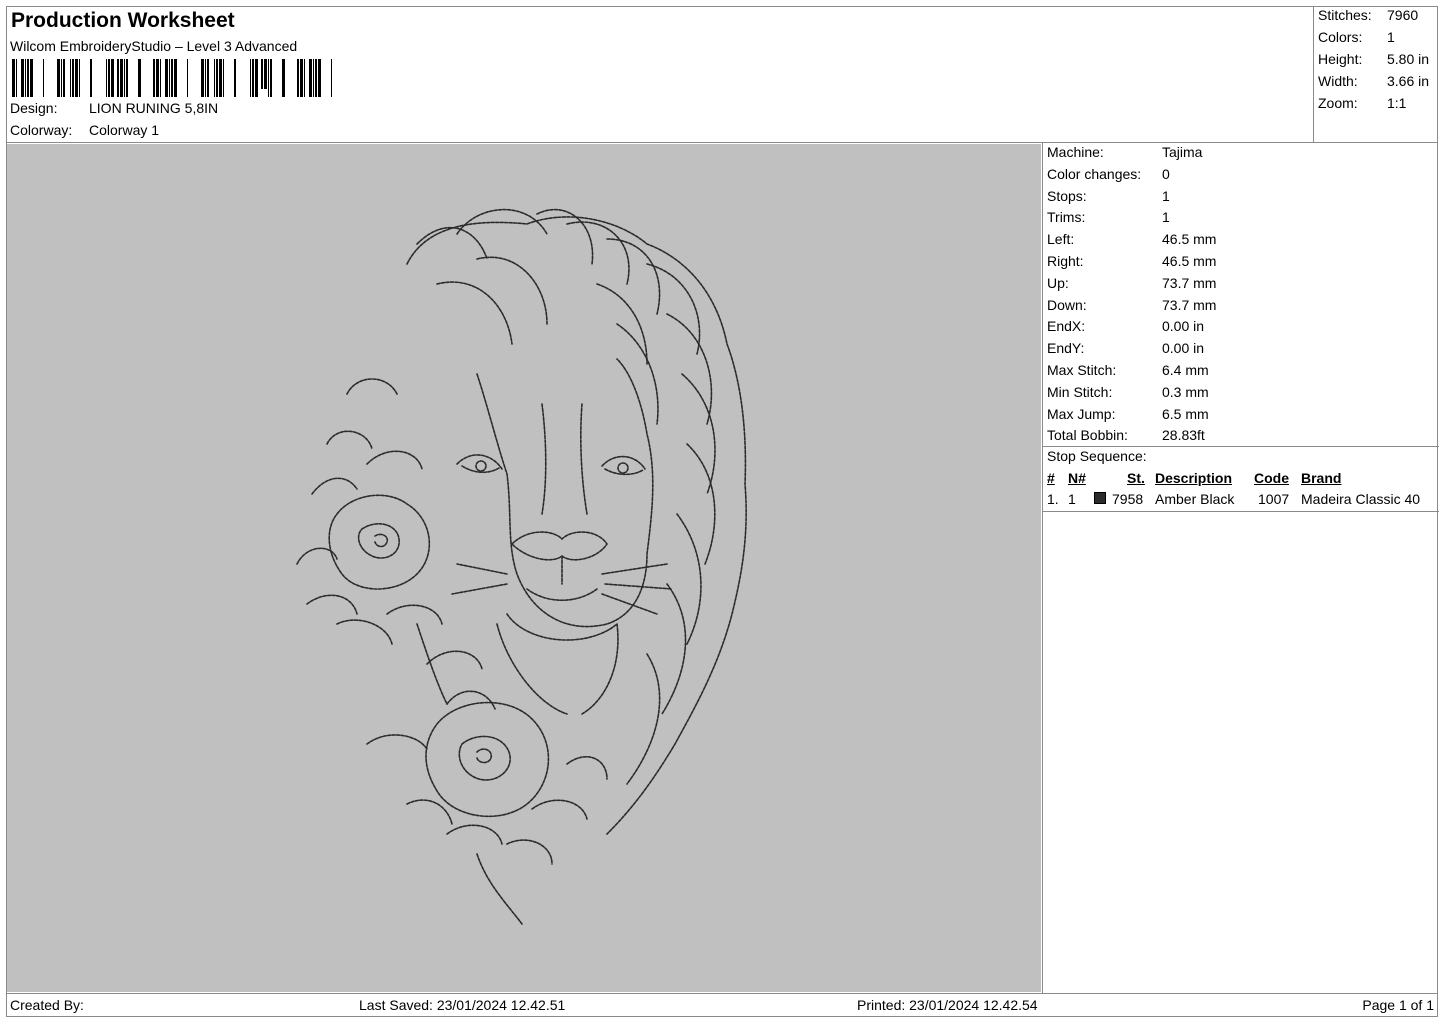 The height and width of the screenshot is (1021, 1445). What do you see at coordinates (1185, 391) in the screenshot?
I see `machine-info-value: 0.3 mm` at bounding box center [1185, 391].